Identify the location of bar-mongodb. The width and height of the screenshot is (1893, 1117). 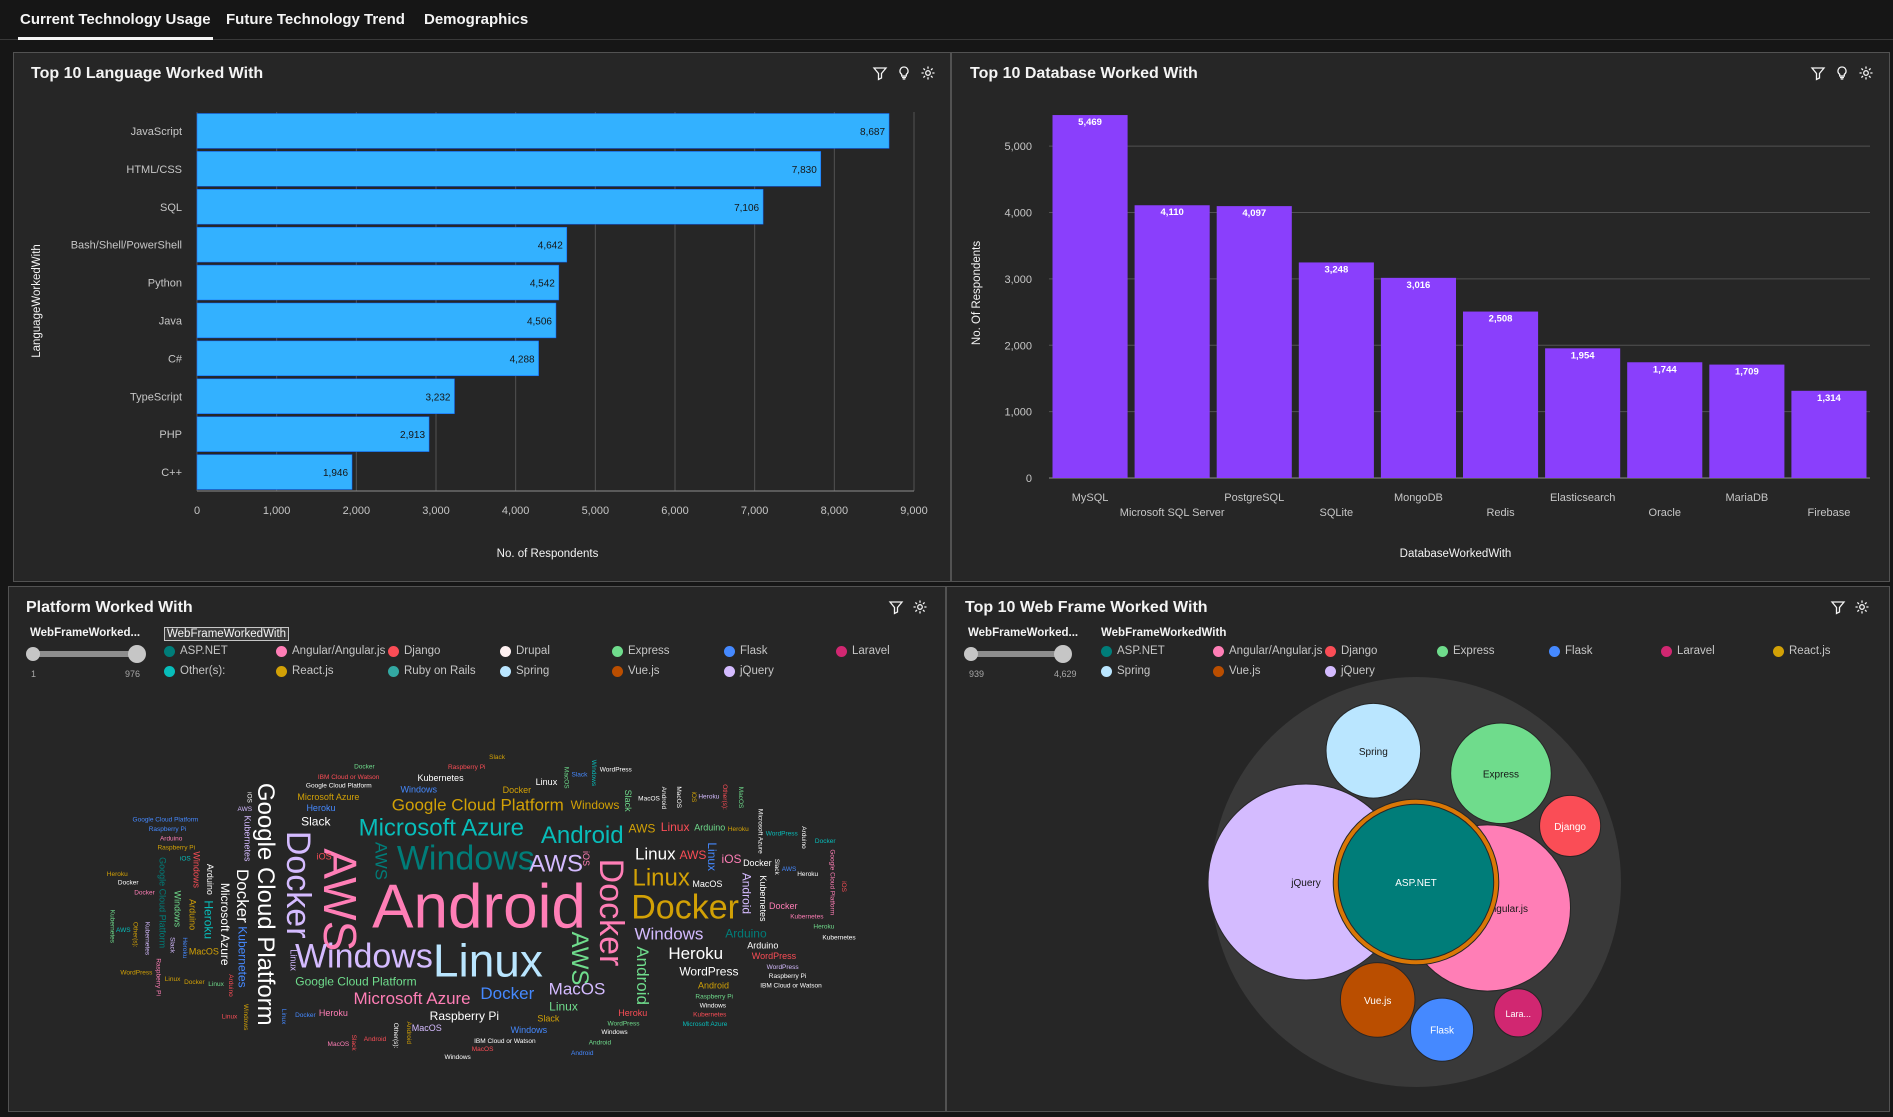
(1418, 377).